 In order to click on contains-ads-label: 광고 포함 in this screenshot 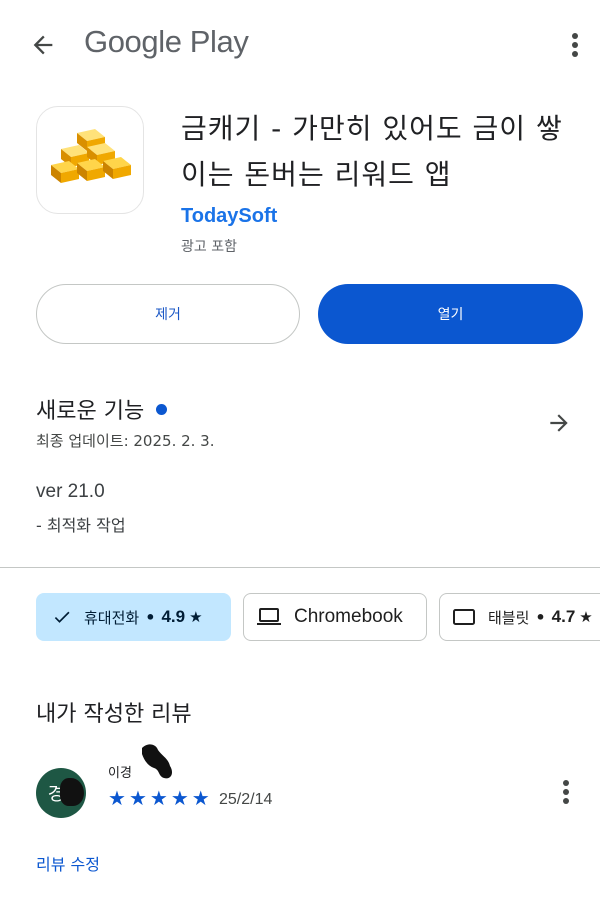, I will do `click(209, 247)`.